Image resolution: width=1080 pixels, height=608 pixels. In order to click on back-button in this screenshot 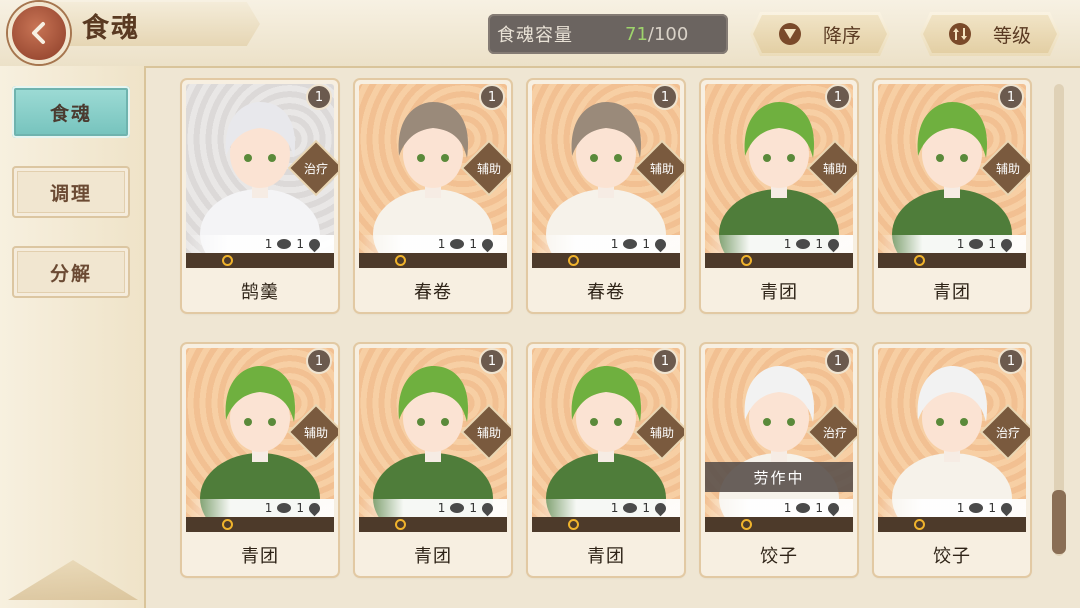, I will do `click(39, 33)`.